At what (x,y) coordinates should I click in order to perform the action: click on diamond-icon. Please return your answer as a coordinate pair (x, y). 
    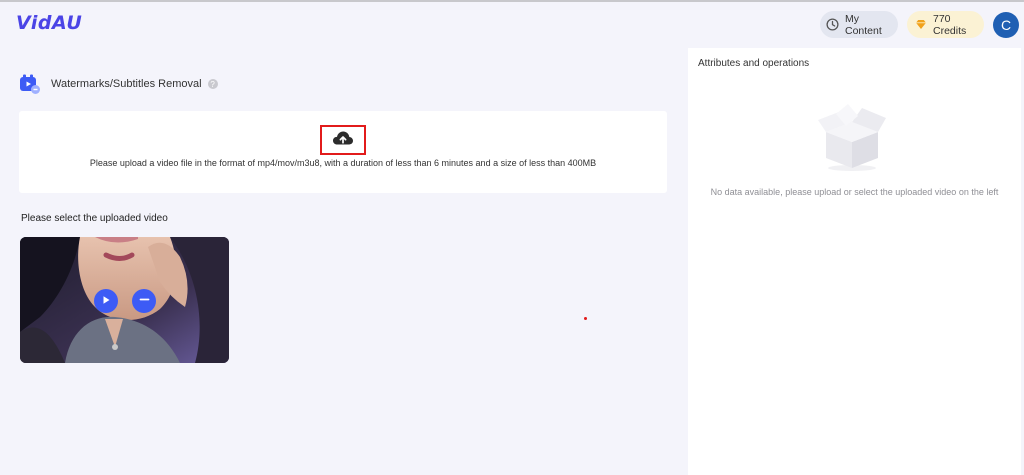
    Looking at the image, I should click on (921, 24).